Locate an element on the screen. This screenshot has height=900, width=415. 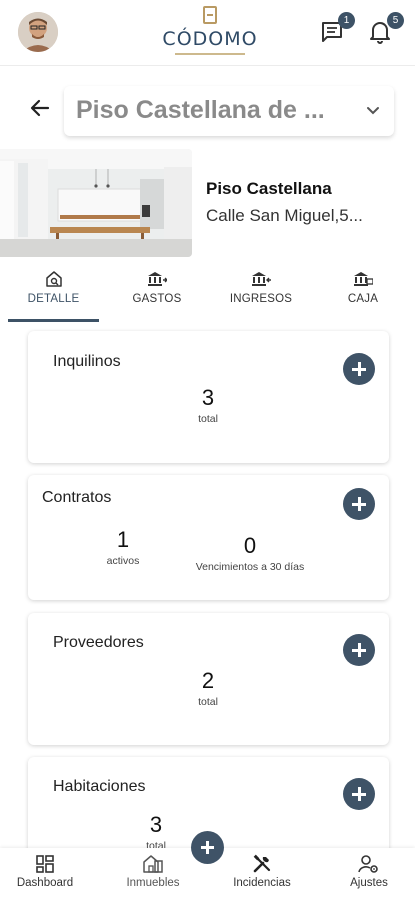
kitchen-photo-icon is located at coordinates (96, 203).